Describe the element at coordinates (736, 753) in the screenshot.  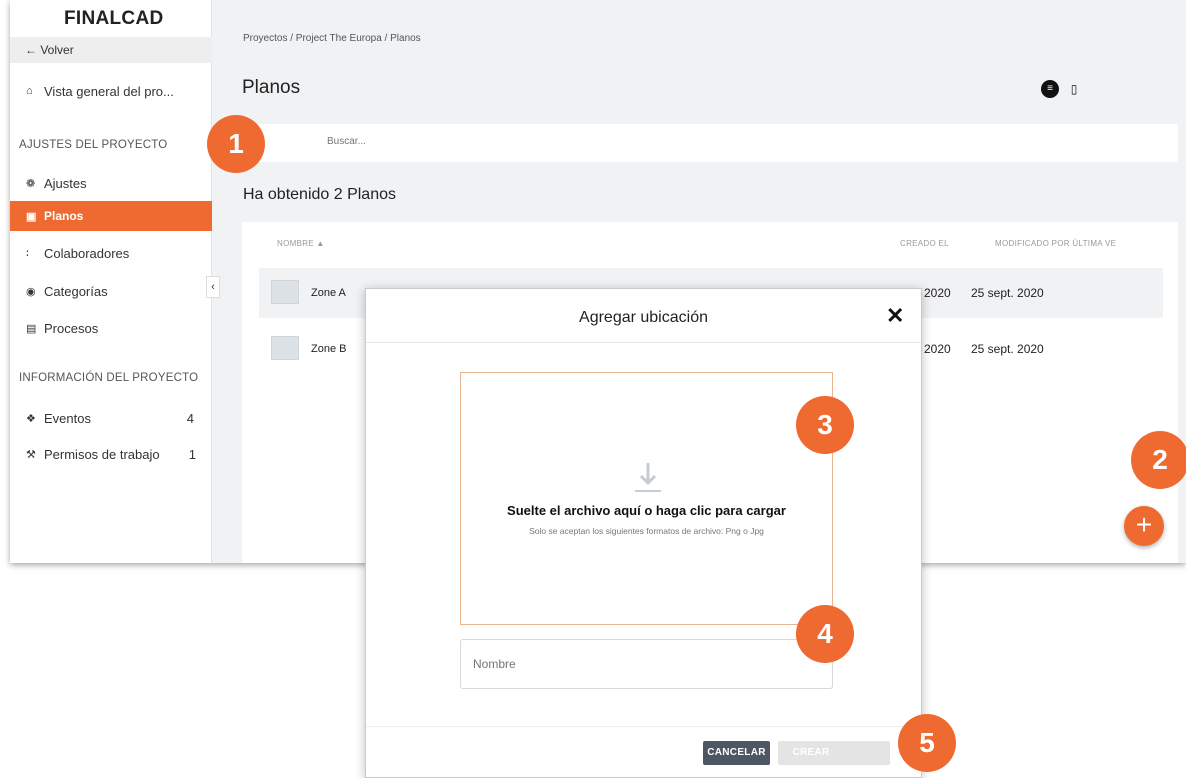
I see `cancel-button: CANCELAR` at that location.